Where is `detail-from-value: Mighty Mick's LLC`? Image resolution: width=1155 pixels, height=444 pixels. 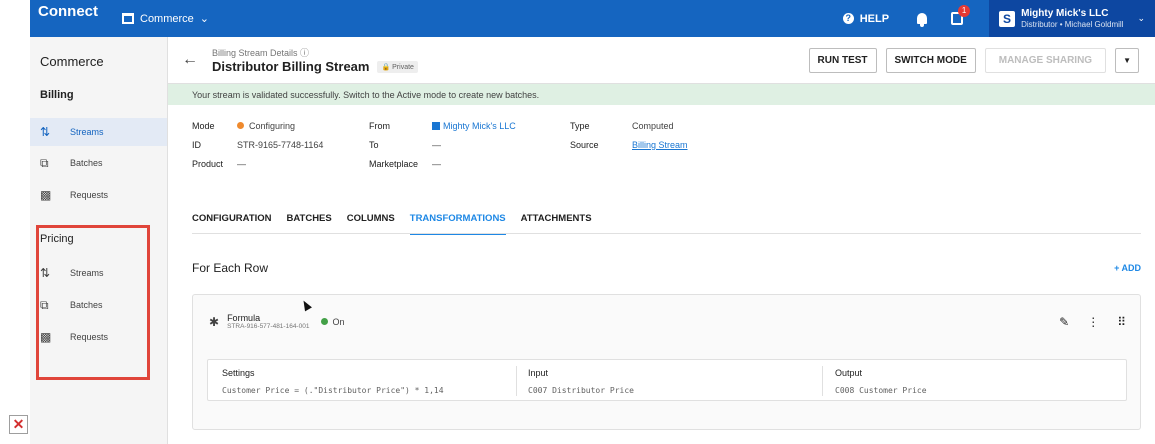
detail-from-value: Mighty Mick's LLC is located at coordinates (474, 126).